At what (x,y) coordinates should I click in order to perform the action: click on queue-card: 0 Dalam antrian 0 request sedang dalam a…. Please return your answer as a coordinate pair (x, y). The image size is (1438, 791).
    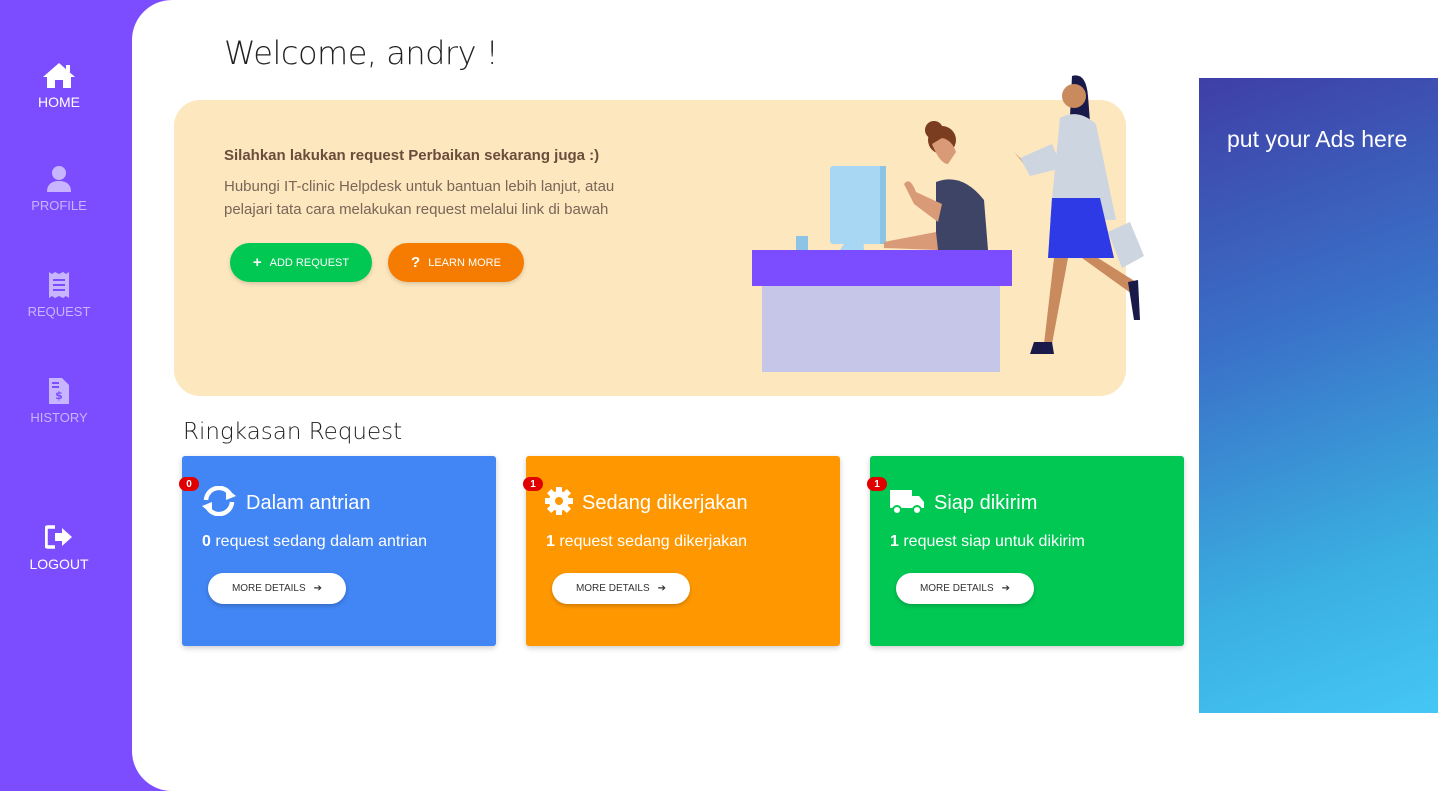
    Looking at the image, I should click on (337, 551).